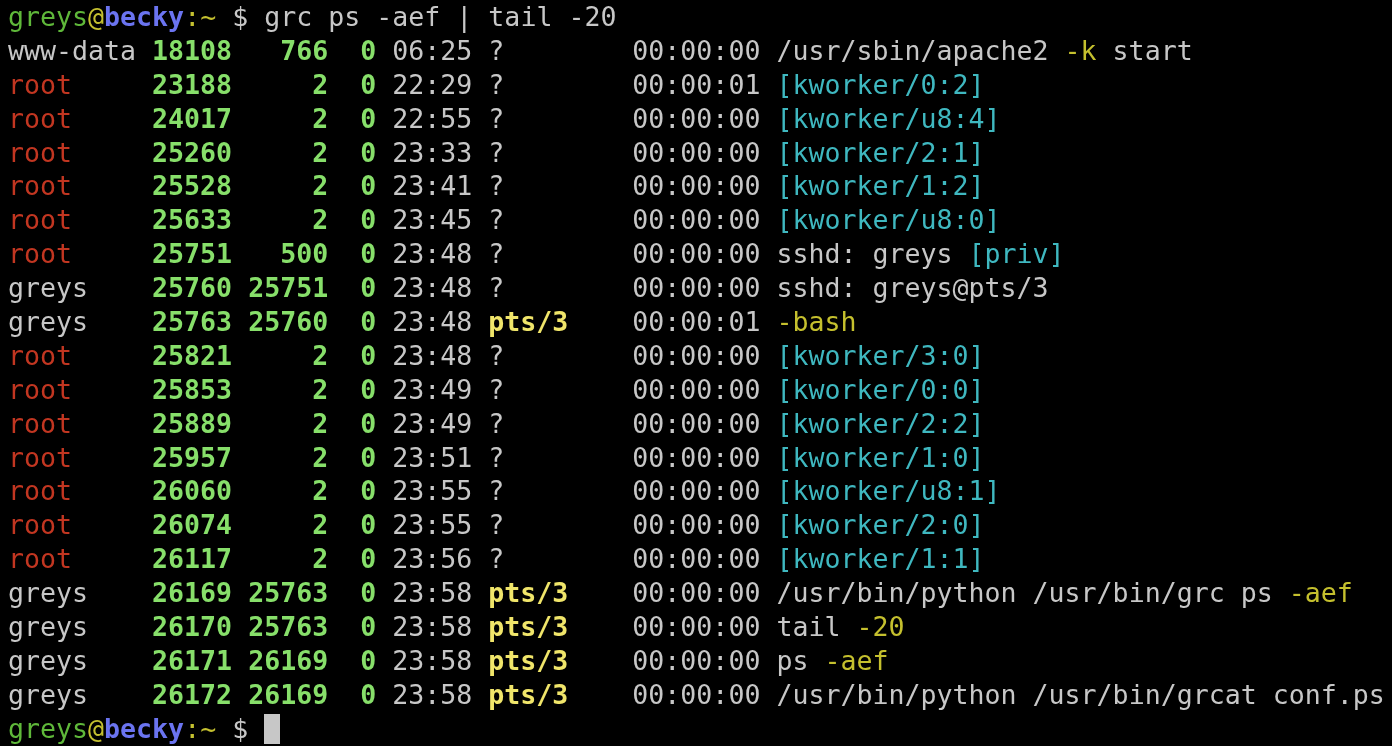 This screenshot has width=1392, height=746. I want to click on start-time: 23:51, so click(432, 457).